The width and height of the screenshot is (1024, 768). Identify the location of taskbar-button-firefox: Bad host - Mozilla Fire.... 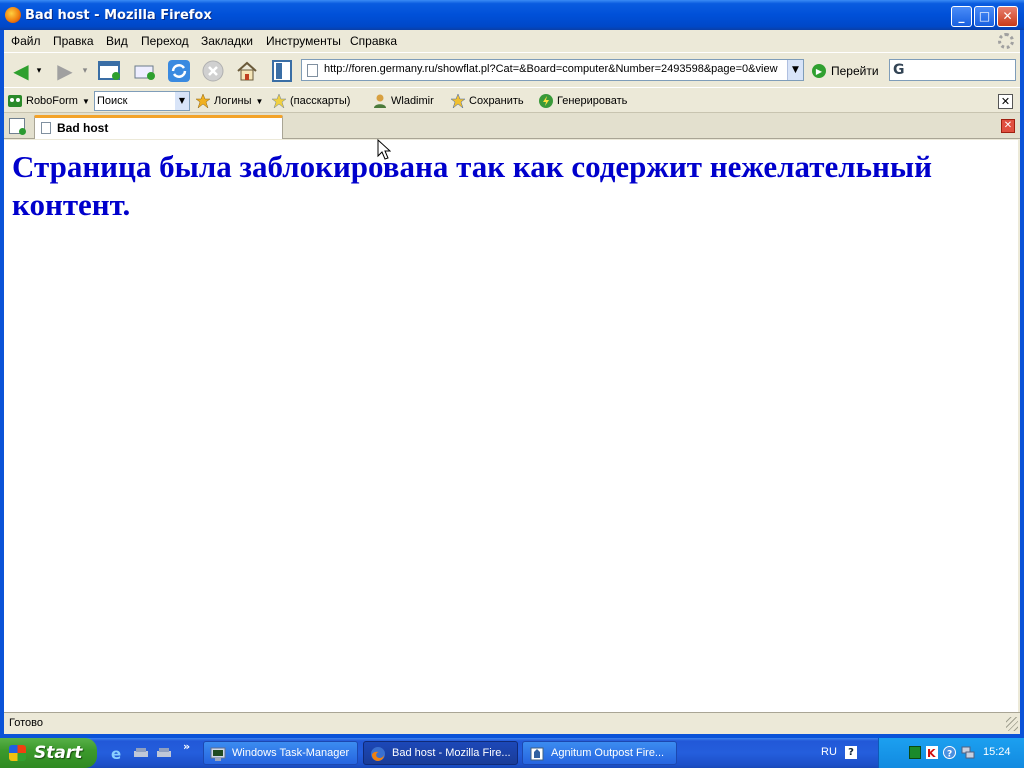
(440, 753).